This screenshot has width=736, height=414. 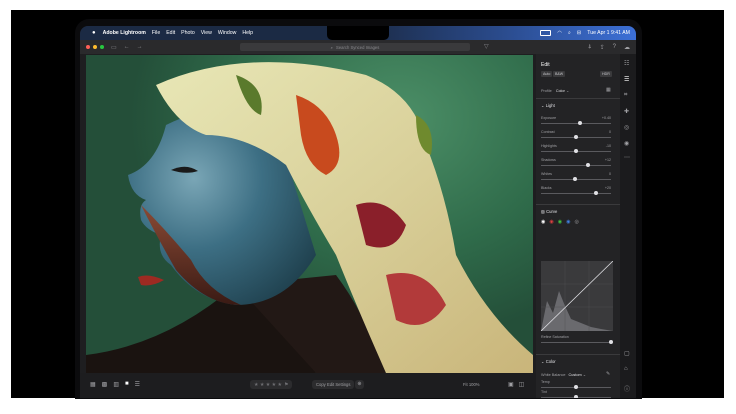 I want to click on info-icon: ⓘ, so click(x=627, y=388).